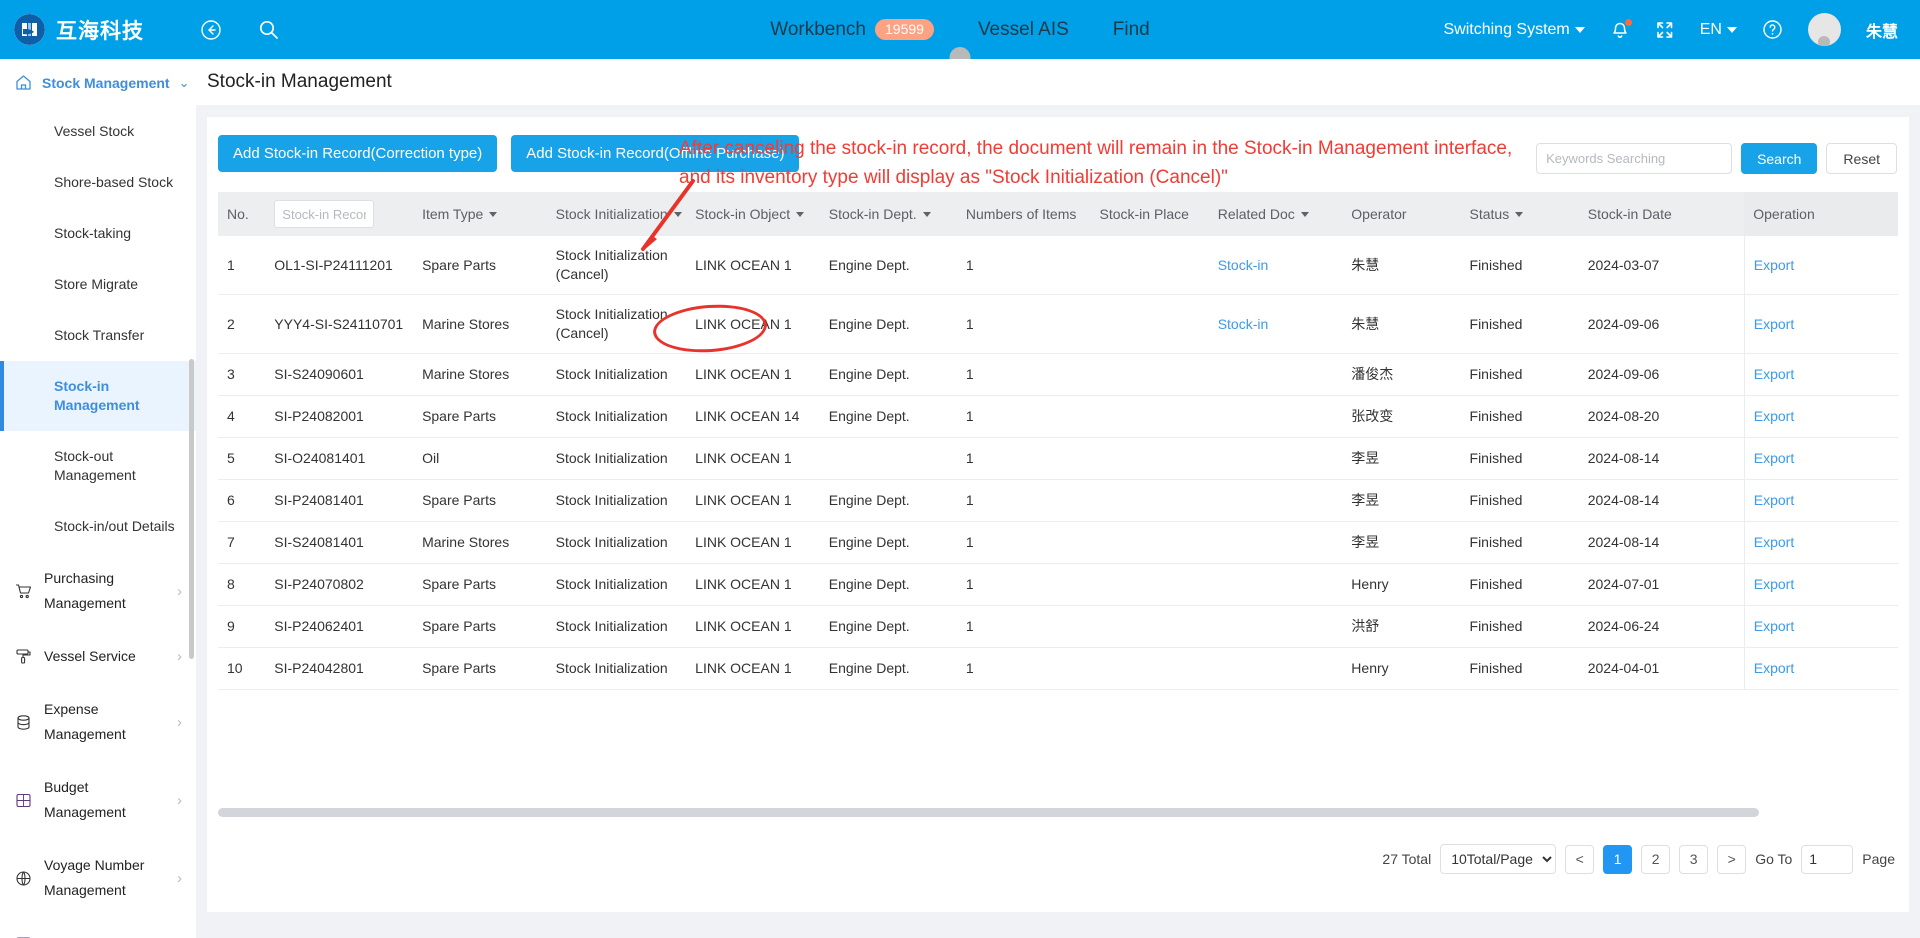 The height and width of the screenshot is (938, 1920). I want to click on prev-page-button: <, so click(1580, 859).